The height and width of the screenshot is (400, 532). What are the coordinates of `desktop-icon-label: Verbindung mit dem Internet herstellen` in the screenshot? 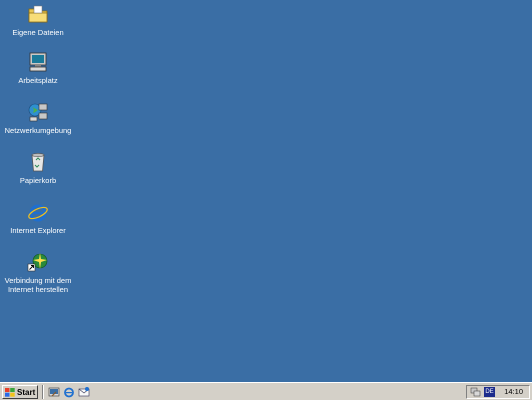 It's located at (38, 285).